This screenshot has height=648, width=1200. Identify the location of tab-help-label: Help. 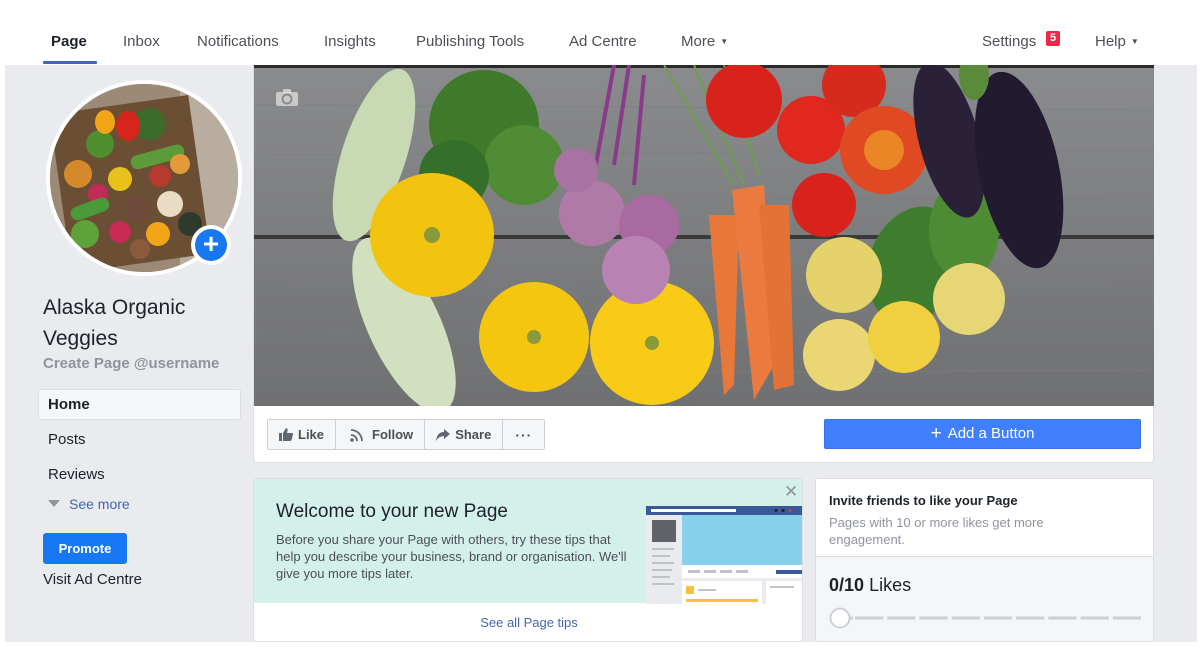
(1110, 41).